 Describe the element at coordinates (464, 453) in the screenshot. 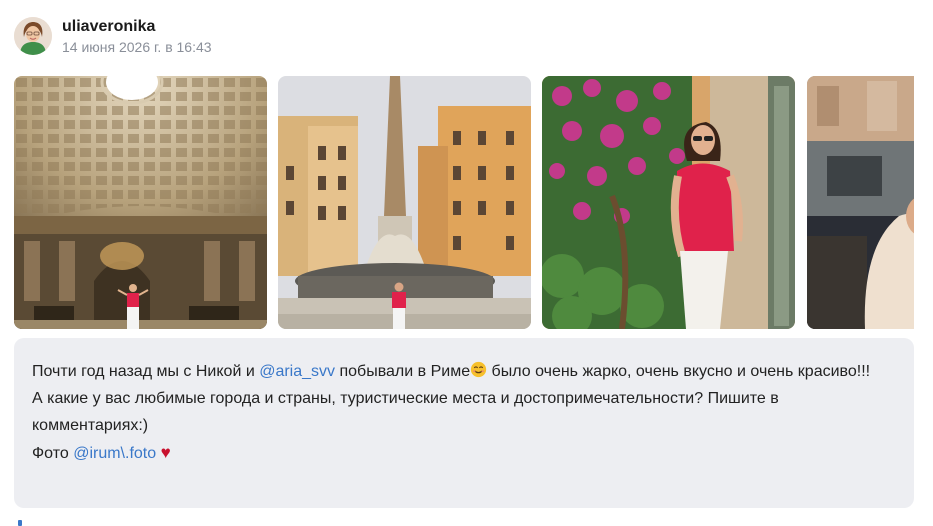

I see `caption-paragraph-3: Фото @irum\.foto ♥` at that location.